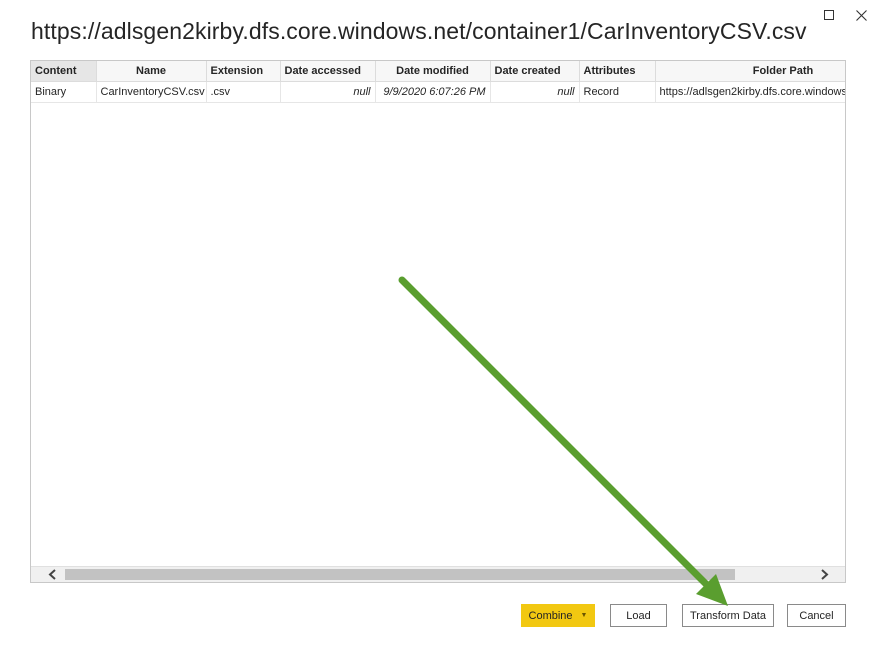  What do you see at coordinates (151, 71) in the screenshot?
I see `column-header-name: Name` at bounding box center [151, 71].